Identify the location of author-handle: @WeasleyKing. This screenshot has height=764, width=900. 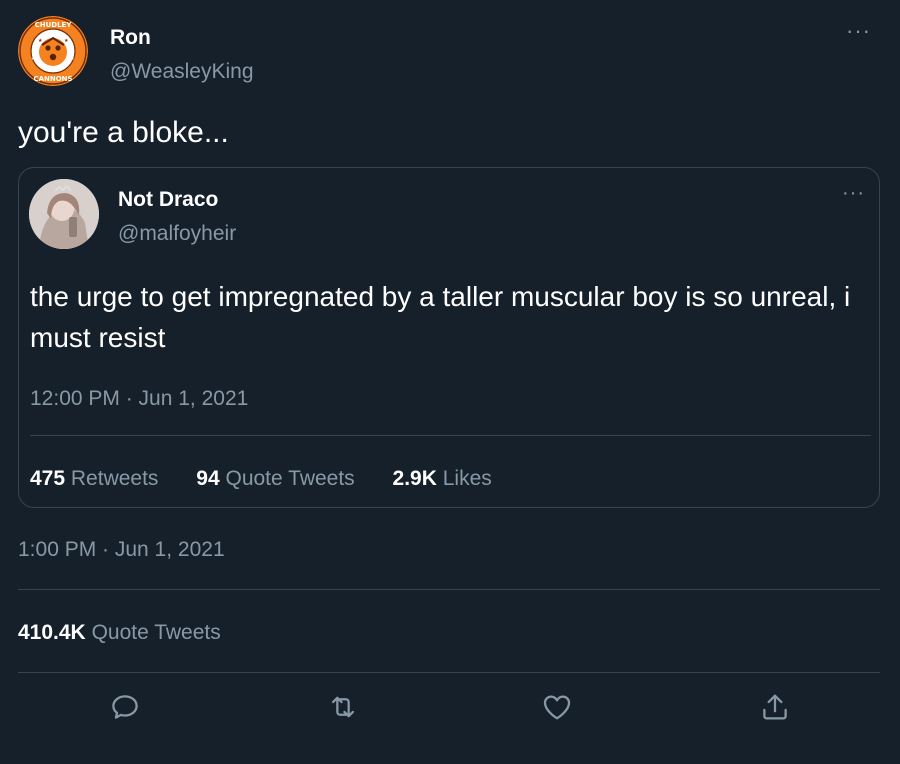
(182, 72).